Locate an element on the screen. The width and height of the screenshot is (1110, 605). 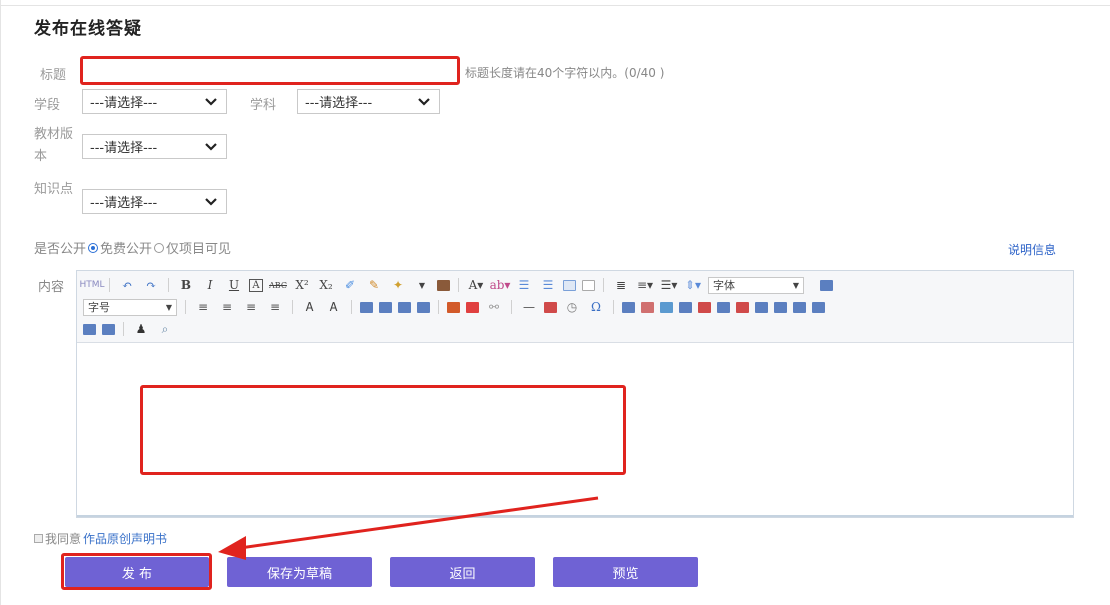
delete-col-icon is located at coordinates (742, 307).